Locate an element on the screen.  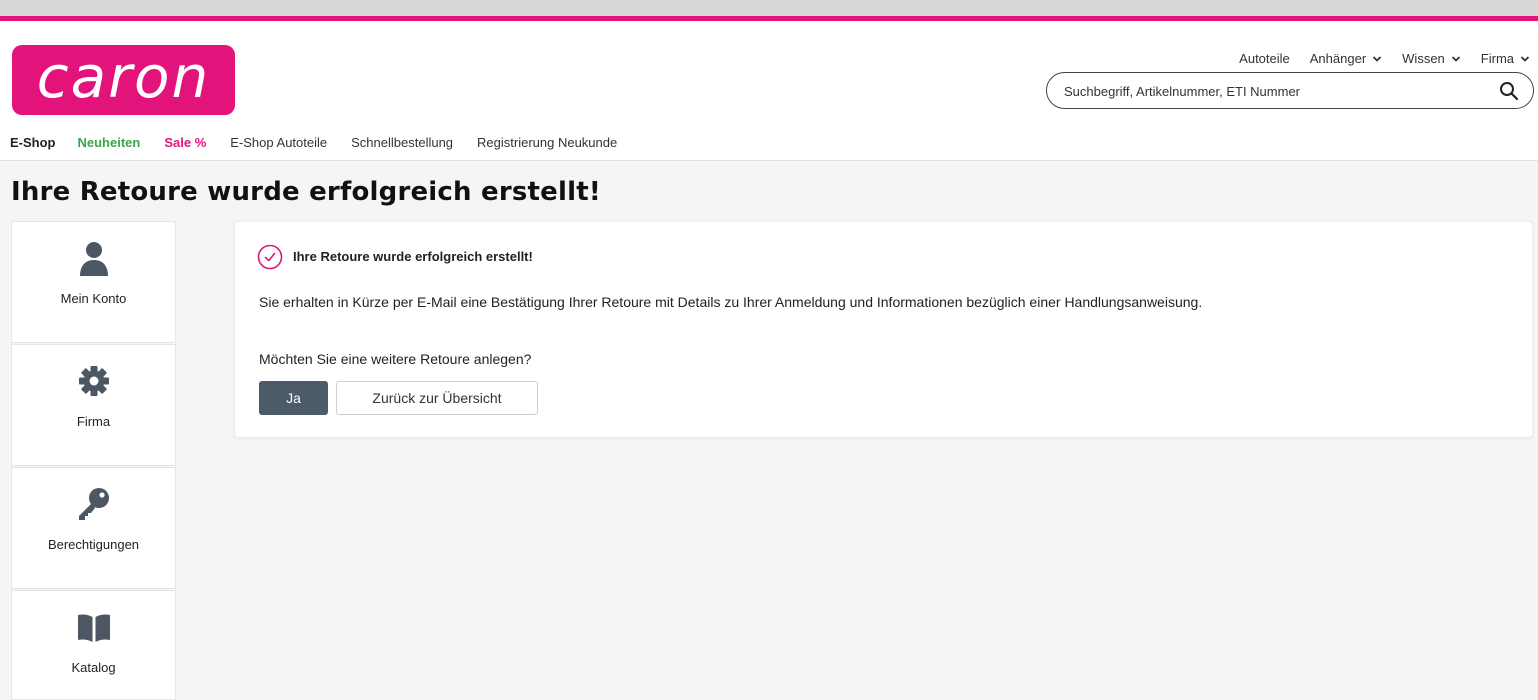
nav-neuheiten: Neuheiten is located at coordinates (109, 142).